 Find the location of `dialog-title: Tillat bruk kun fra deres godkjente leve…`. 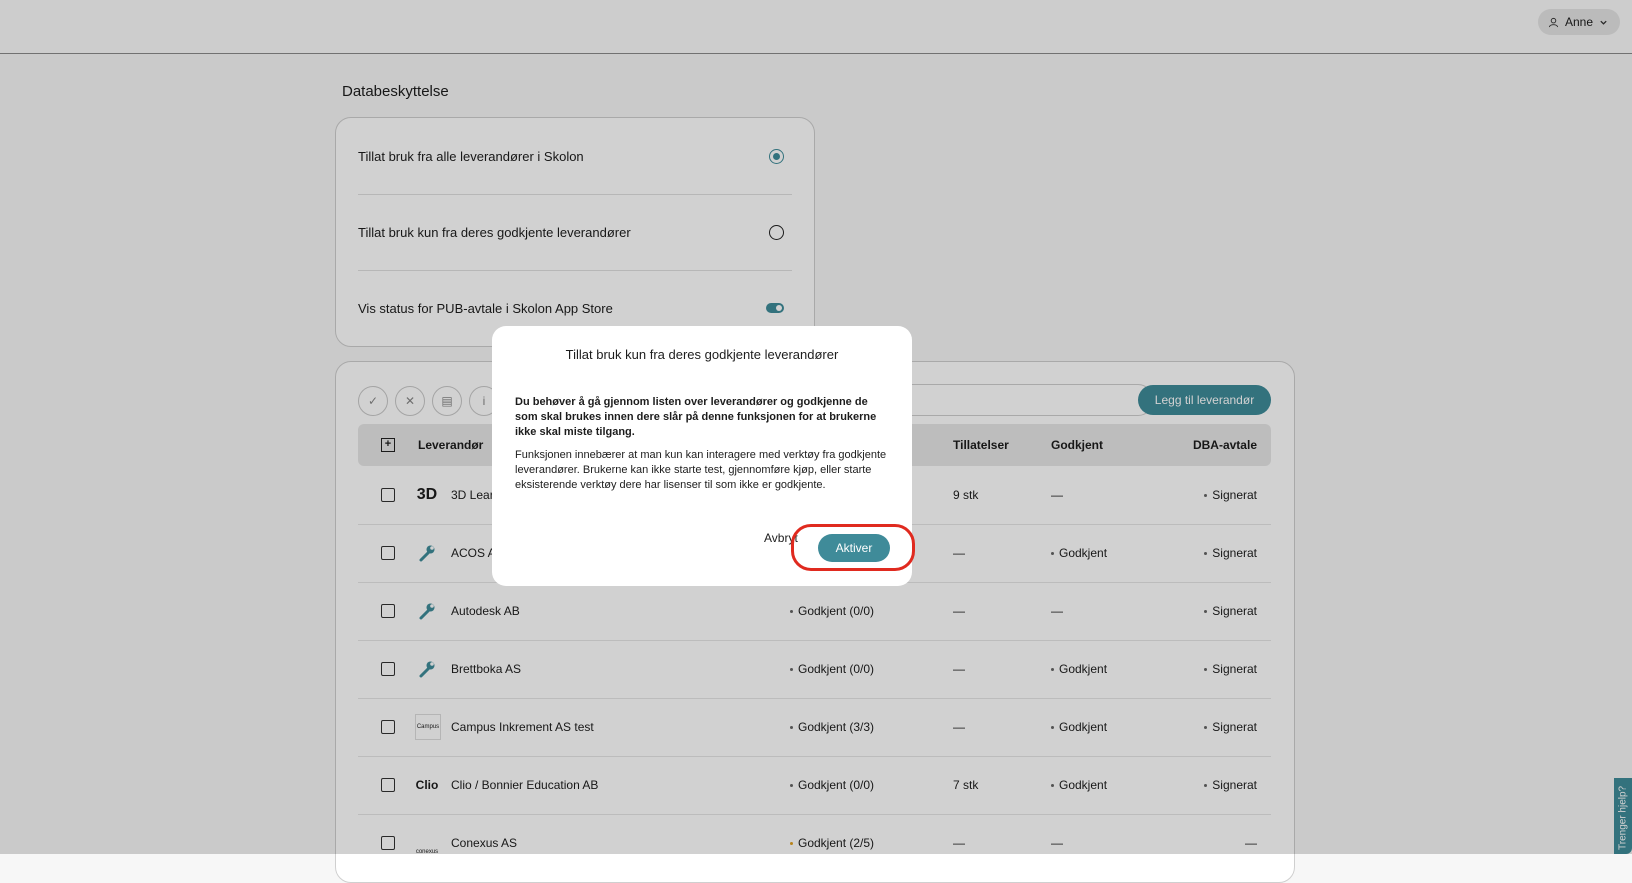

dialog-title: Tillat bruk kun fra deres godkjente leve… is located at coordinates (702, 354).